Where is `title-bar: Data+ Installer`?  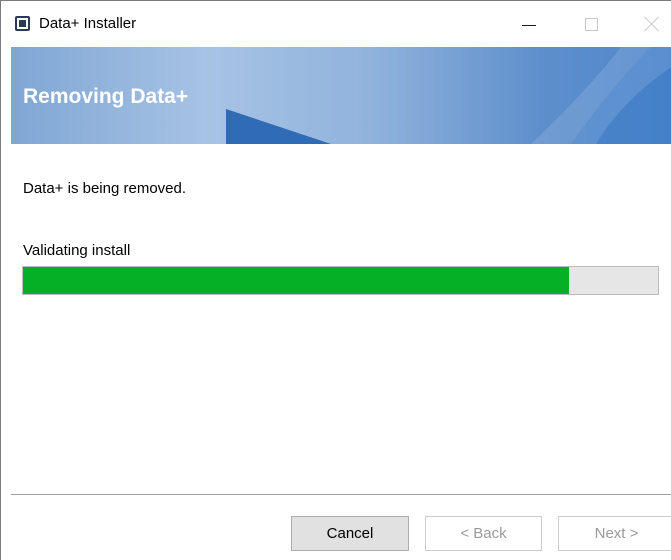
title-bar: Data+ Installer is located at coordinates (336, 24).